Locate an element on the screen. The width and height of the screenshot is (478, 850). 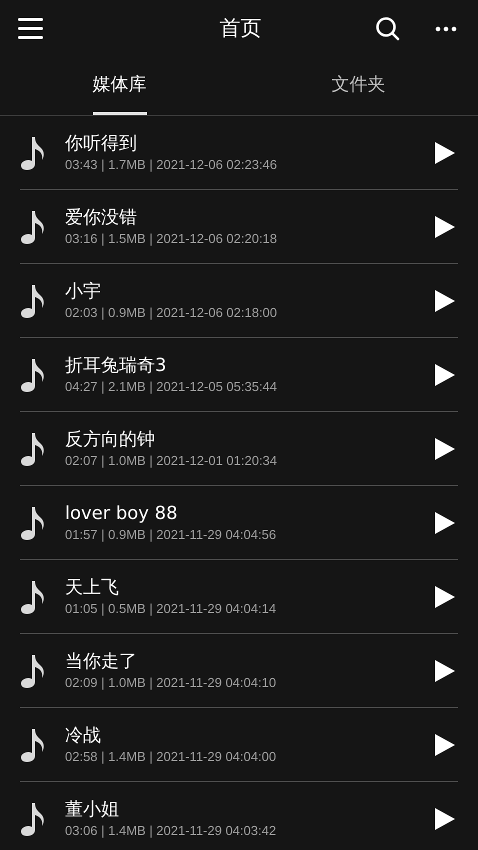
song-title: 天上飞 is located at coordinates (92, 588).